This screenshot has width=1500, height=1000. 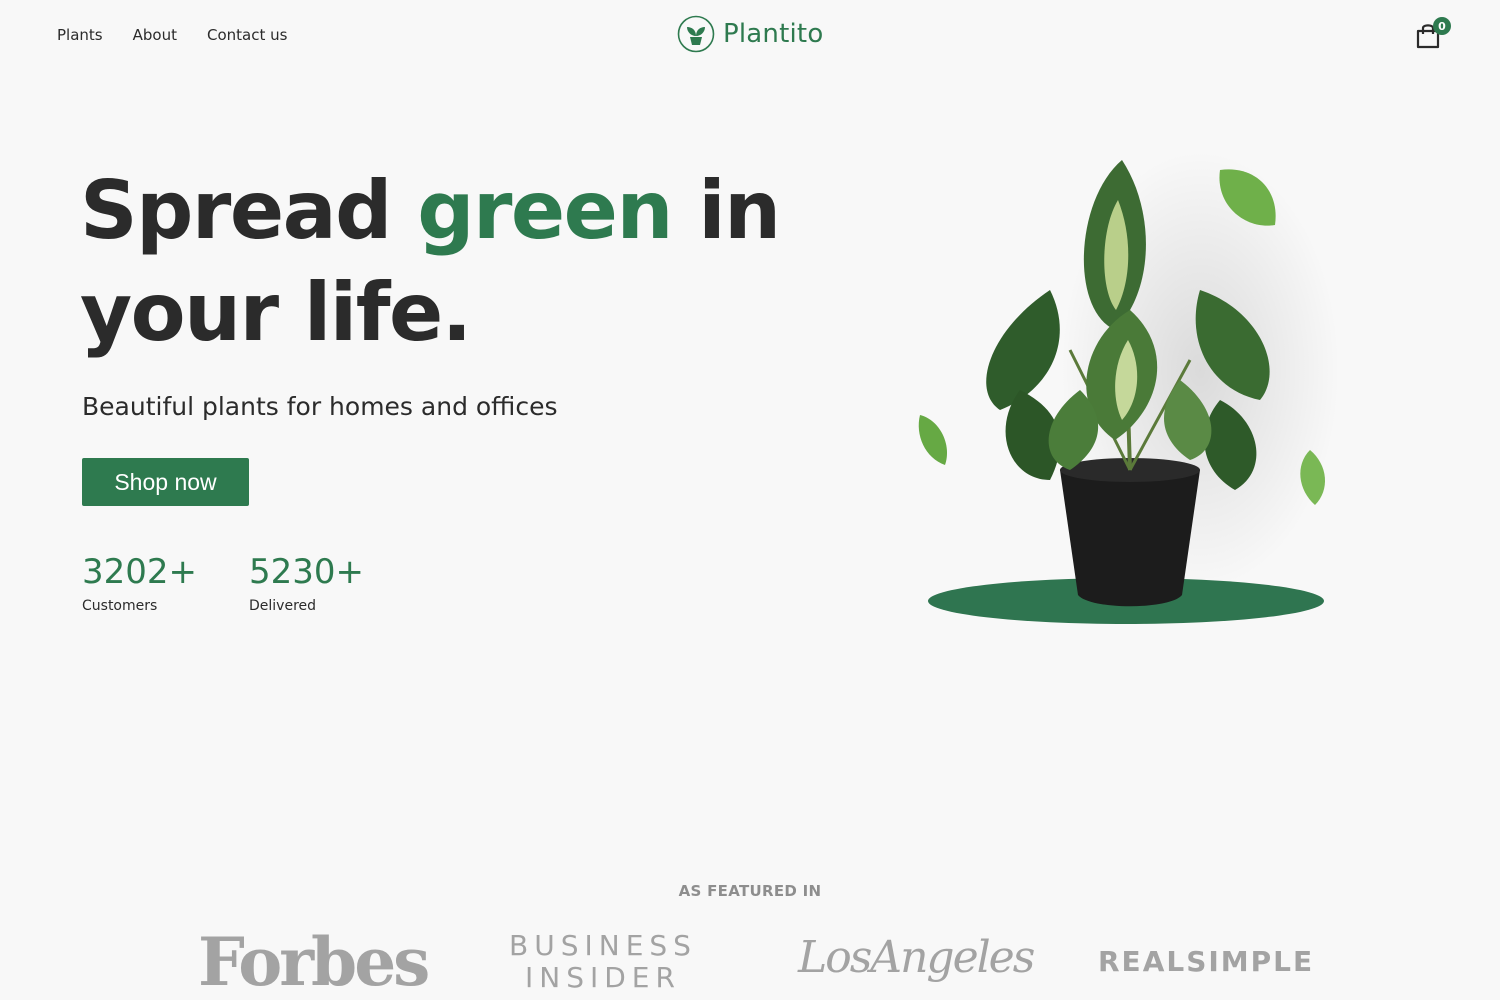 What do you see at coordinates (696, 34) in the screenshot?
I see `plant-logo-icon` at bounding box center [696, 34].